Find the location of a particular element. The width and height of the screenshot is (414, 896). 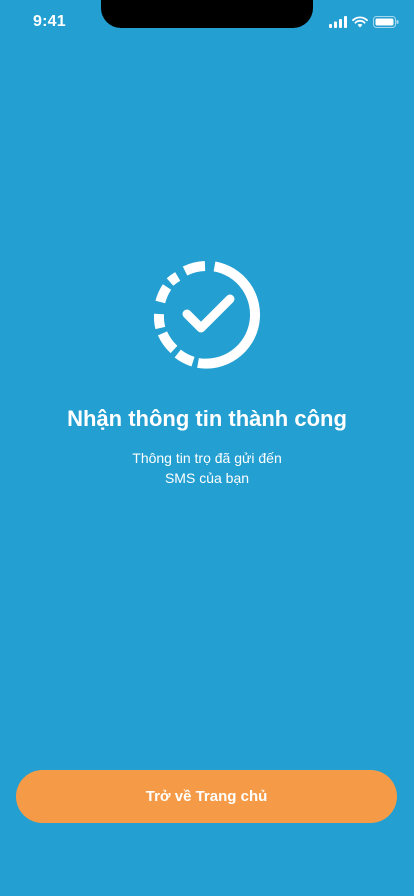

success-title: Nhận thông tin thành công is located at coordinates (207, 418).